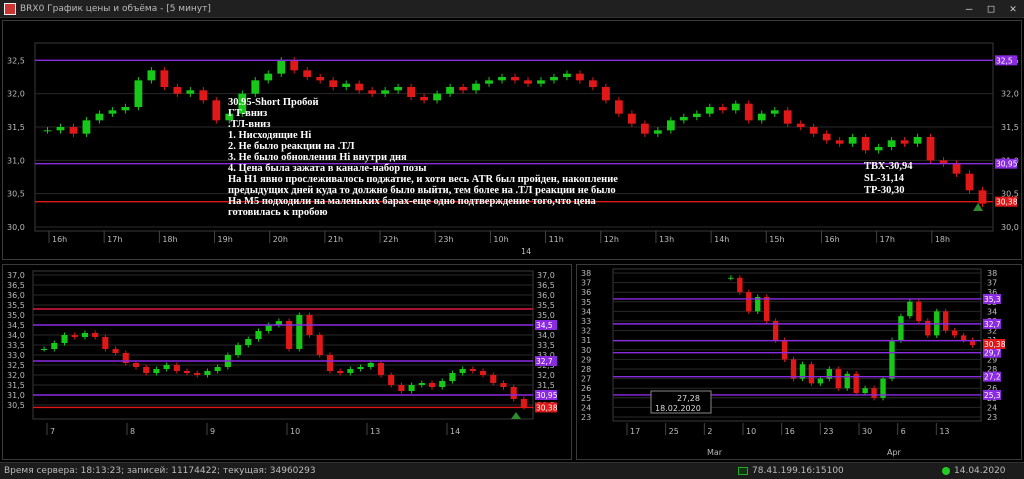 Image resolution: width=1024 pixels, height=479 pixels. Describe the element at coordinates (674, 431) in the screenshot. I see `x-tick-label: 25` at that location.